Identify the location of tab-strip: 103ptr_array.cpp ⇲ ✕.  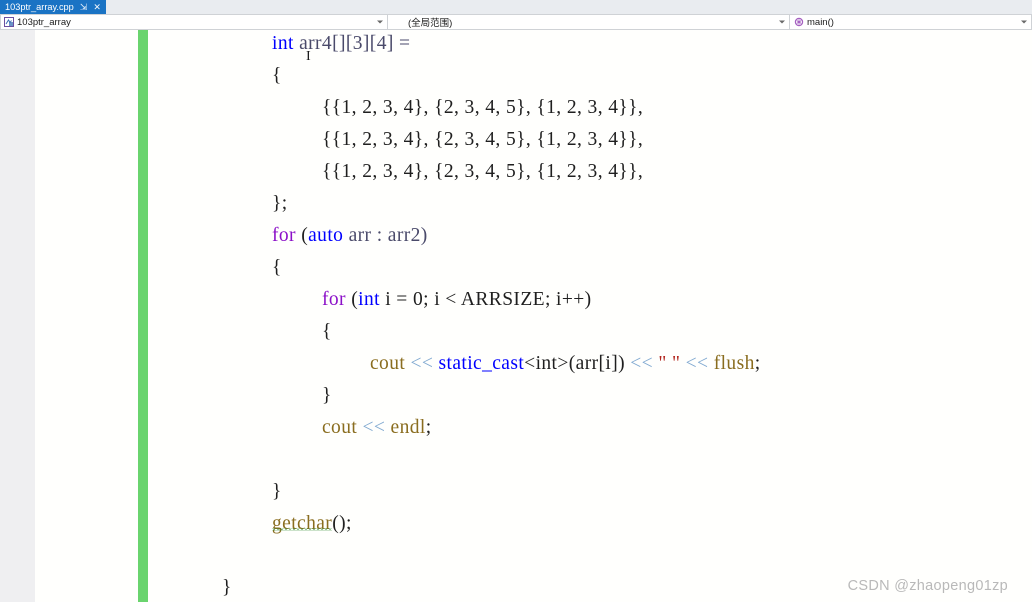
(516, 7).